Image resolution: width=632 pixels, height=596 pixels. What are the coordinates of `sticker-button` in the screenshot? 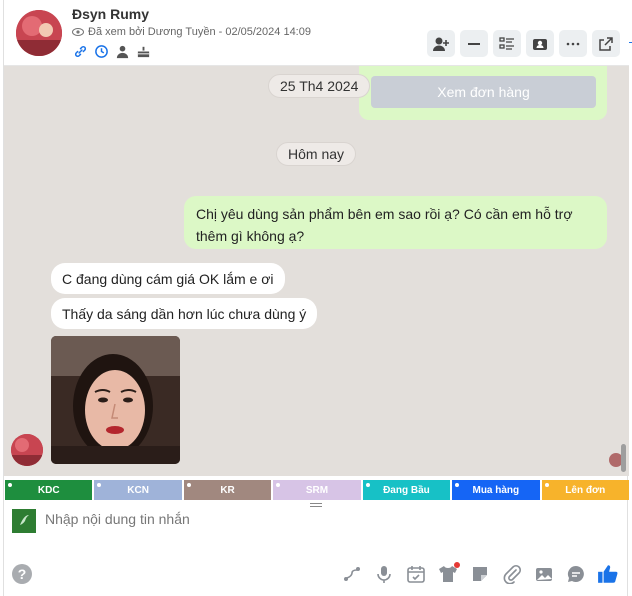 It's located at (480, 574).